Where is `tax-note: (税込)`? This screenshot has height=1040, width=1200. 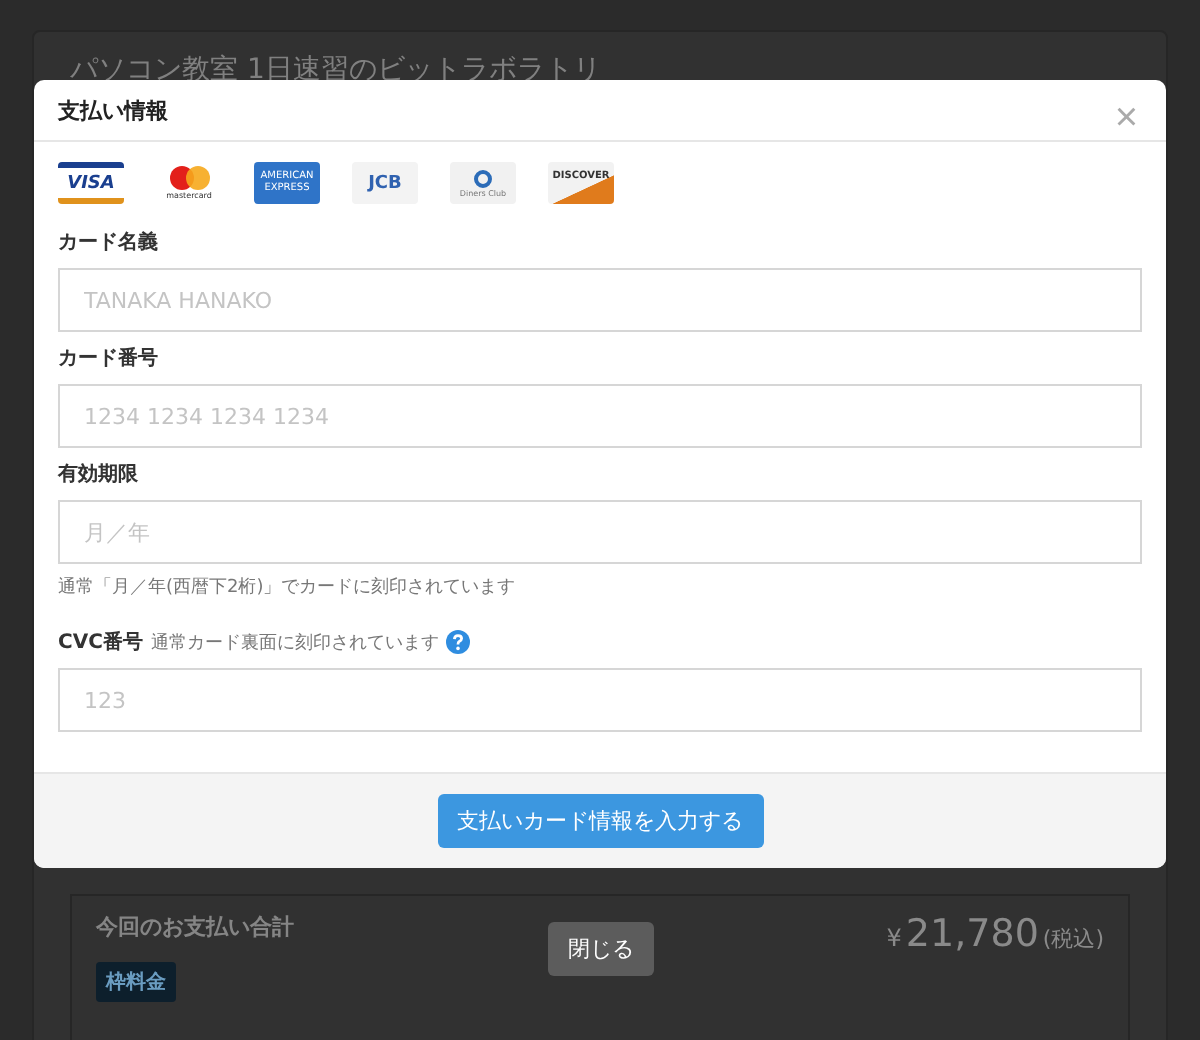 tax-note: (税込) is located at coordinates (1073, 939).